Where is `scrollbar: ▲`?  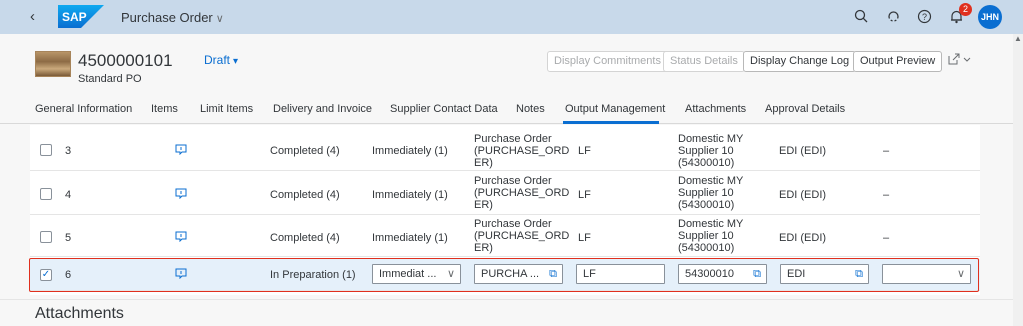 scrollbar: ▲ is located at coordinates (1018, 180).